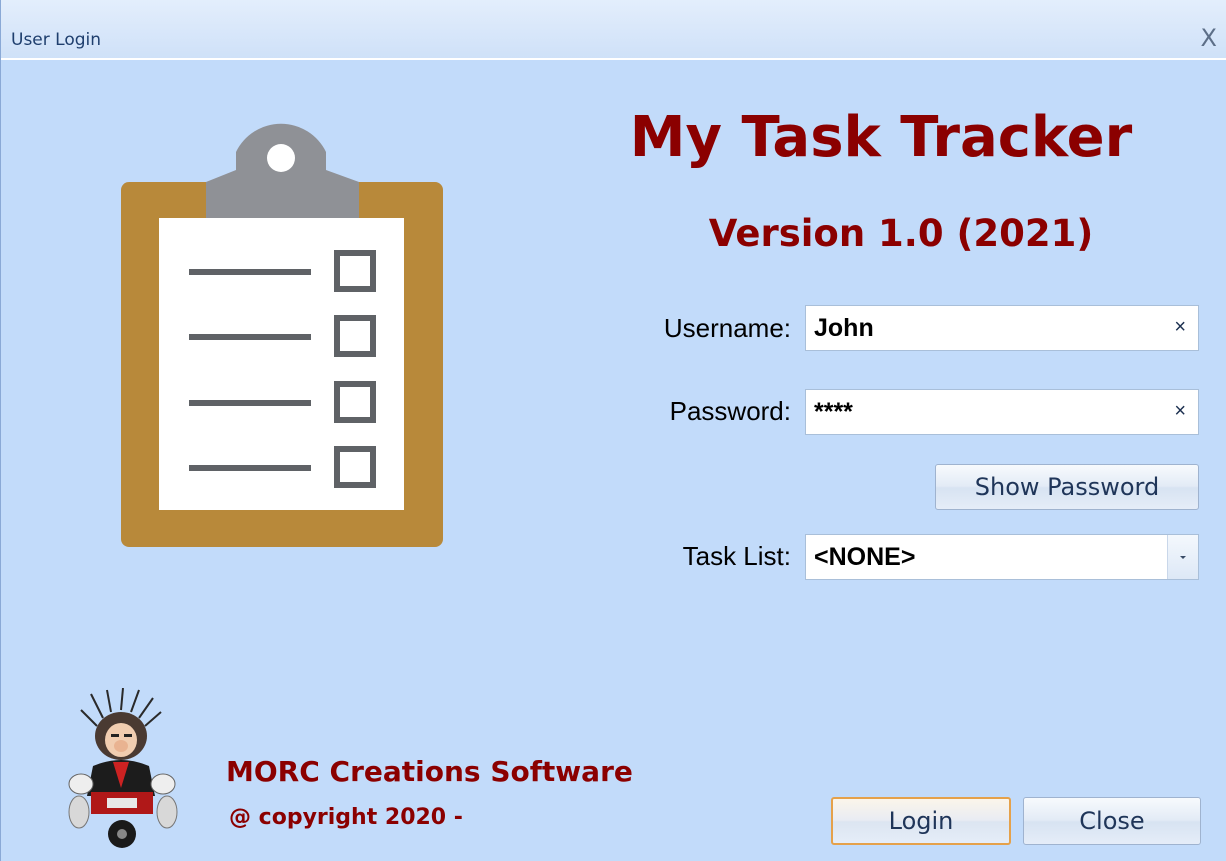 Image resolution: width=1226 pixels, height=861 pixels. What do you see at coordinates (833, 412) in the screenshot?
I see `password-value: ****` at bounding box center [833, 412].